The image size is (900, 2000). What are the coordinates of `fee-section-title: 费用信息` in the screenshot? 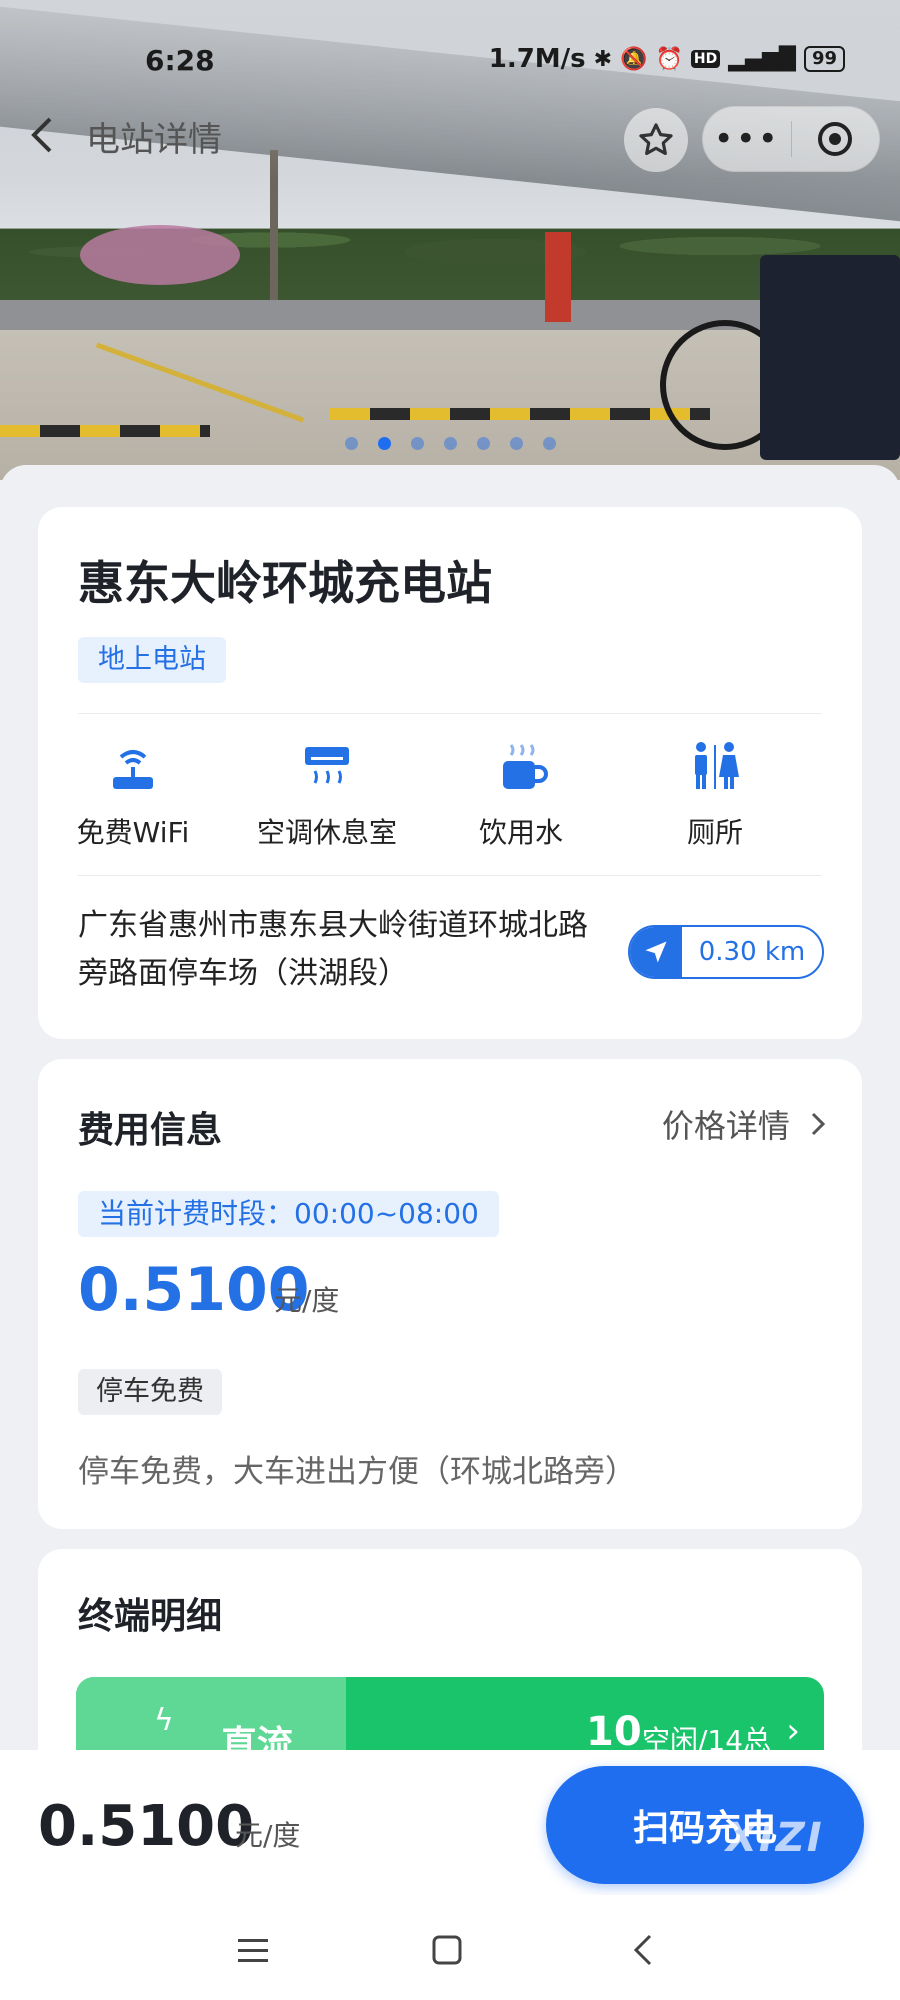 It's located at (150, 1130).